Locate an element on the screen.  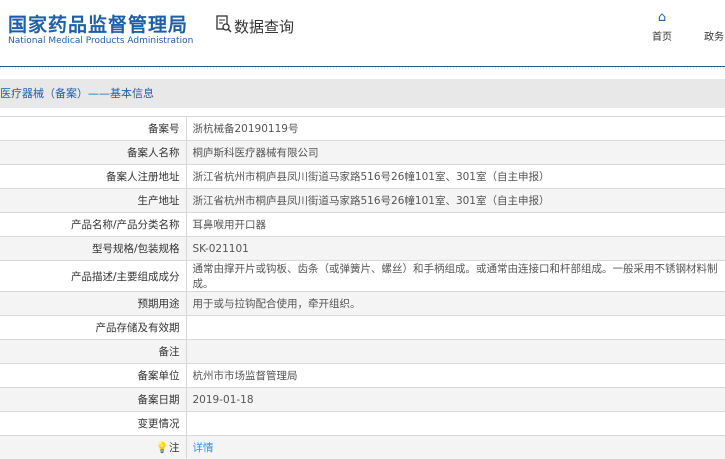
note-label: 注 is located at coordinates (174, 448).